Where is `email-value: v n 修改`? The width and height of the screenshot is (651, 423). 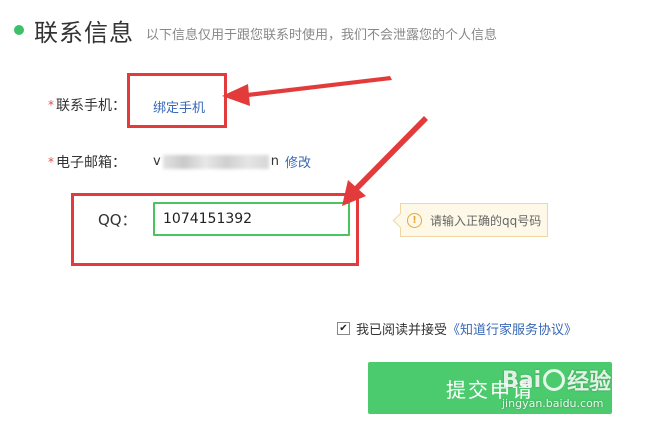 email-value: v n 修改 is located at coordinates (232, 161).